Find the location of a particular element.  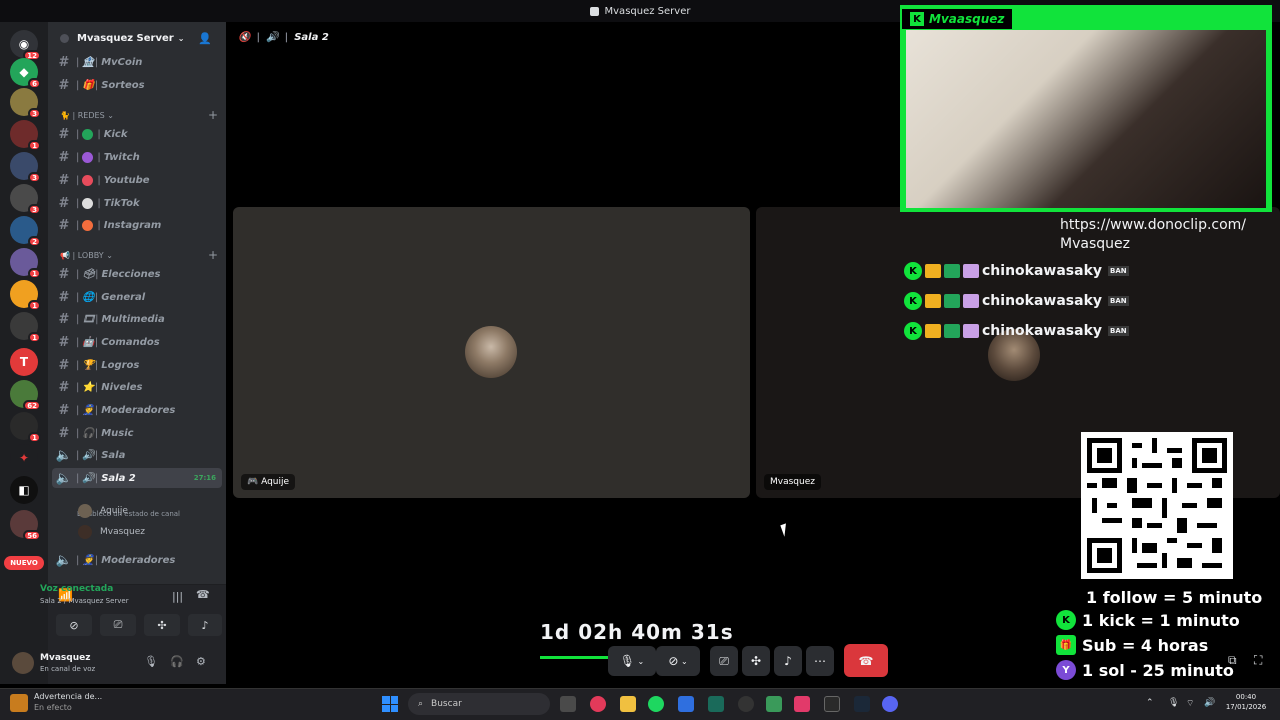

participant-label: Aquije is located at coordinates (275, 482).